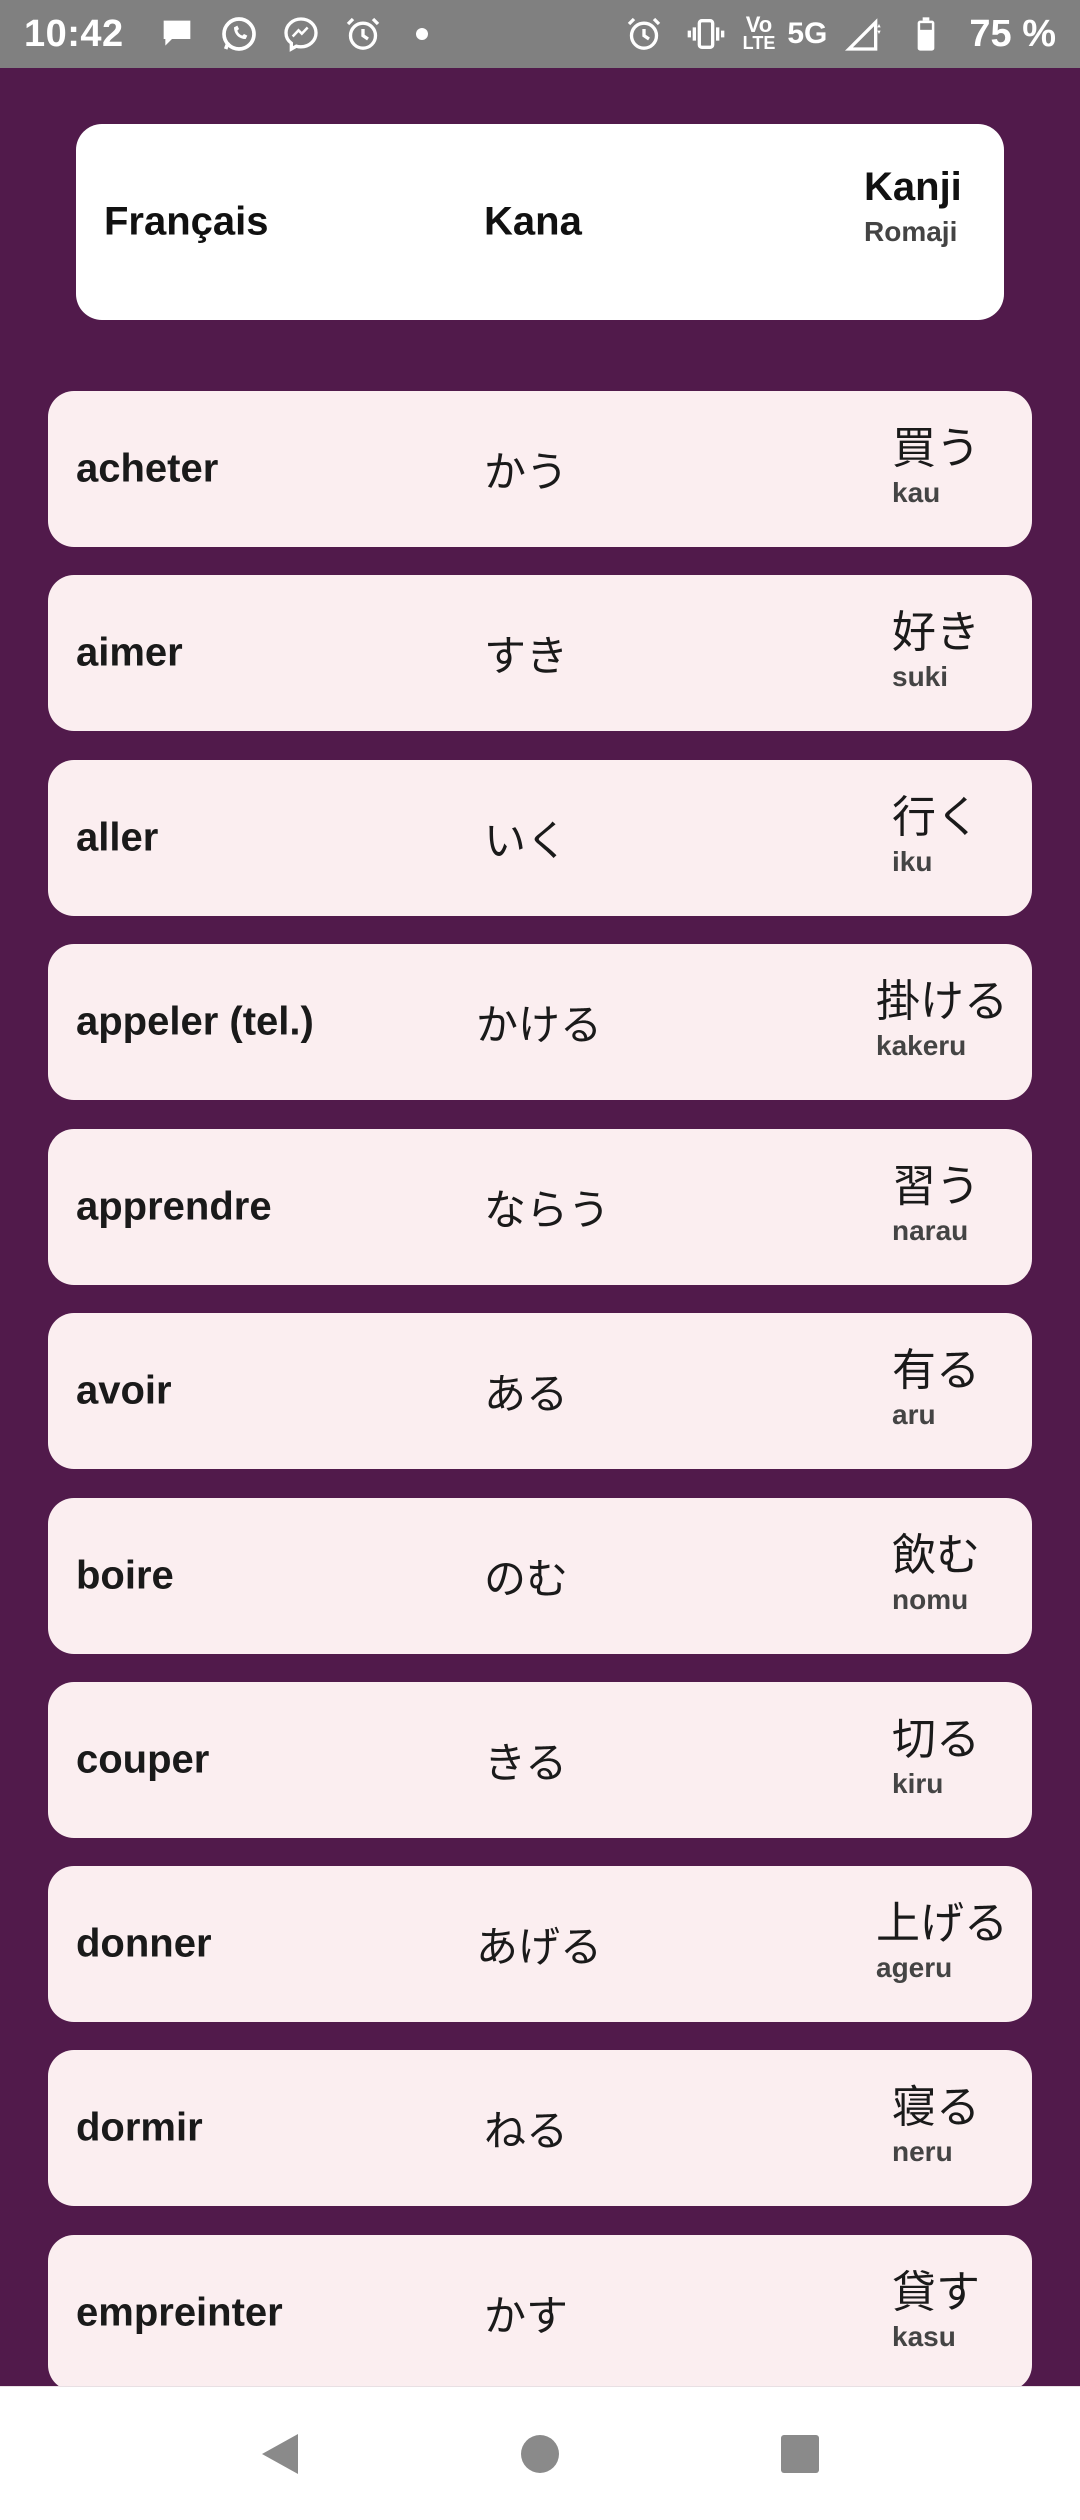 The width and height of the screenshot is (1080, 2520). Describe the element at coordinates (800, 2454) in the screenshot. I see `recents-icon` at that location.